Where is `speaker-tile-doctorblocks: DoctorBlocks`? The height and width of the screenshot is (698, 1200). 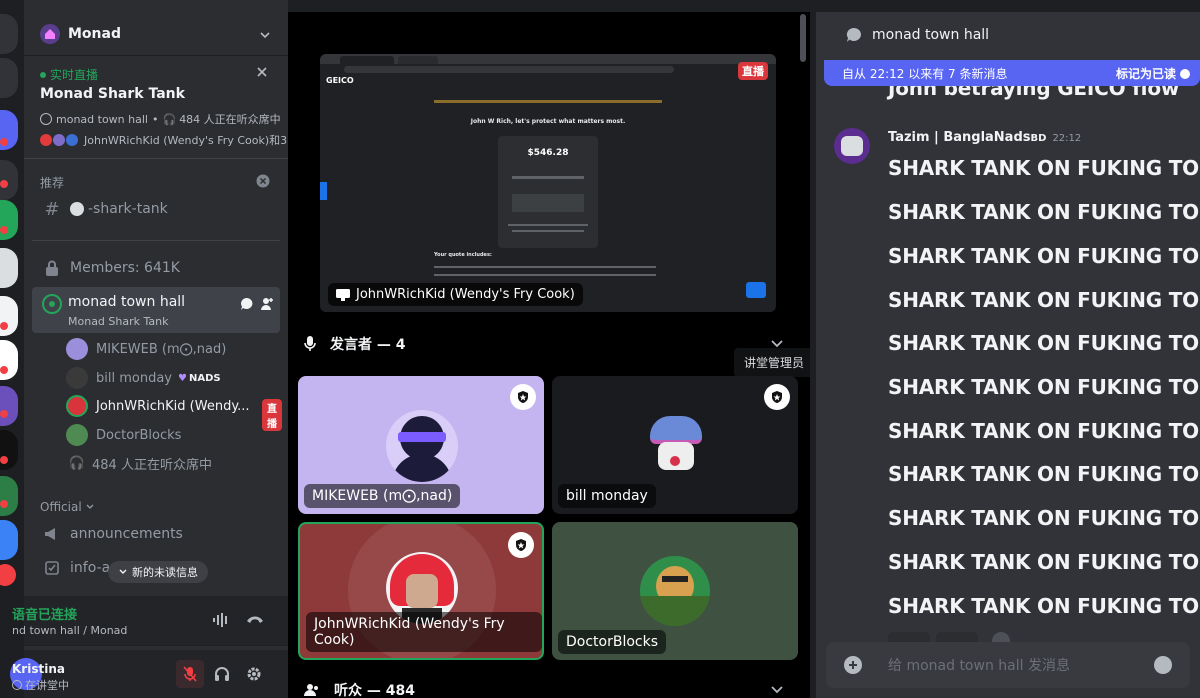 speaker-tile-doctorblocks: DoctorBlocks is located at coordinates (675, 591).